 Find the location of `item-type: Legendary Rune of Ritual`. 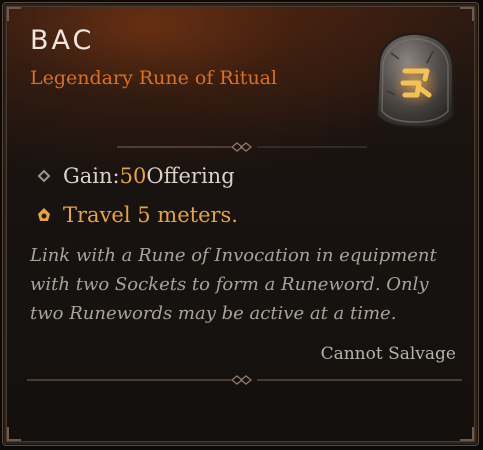

item-type: Legendary Rune of Ritual is located at coordinates (154, 78).